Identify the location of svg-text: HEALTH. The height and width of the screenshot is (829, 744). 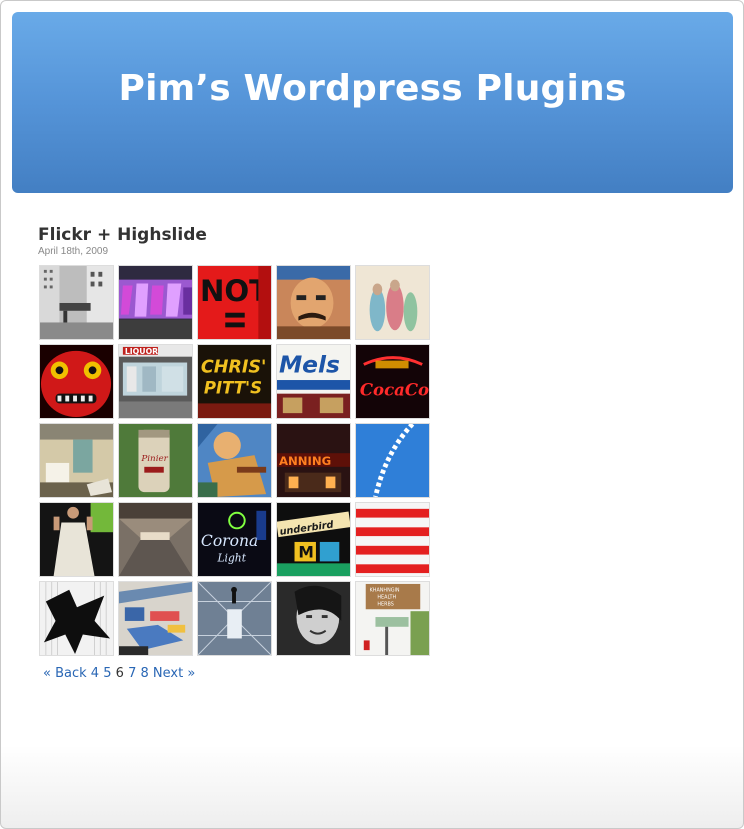
(386, 598).